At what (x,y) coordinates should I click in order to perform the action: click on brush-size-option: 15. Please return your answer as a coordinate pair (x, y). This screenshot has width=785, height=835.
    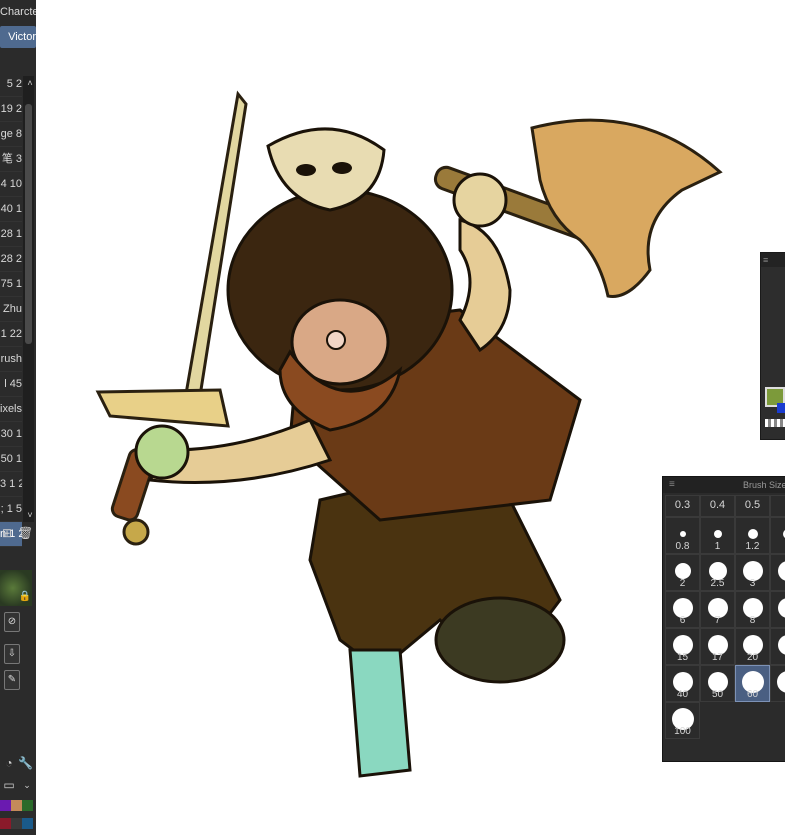
    Looking at the image, I should click on (682, 646).